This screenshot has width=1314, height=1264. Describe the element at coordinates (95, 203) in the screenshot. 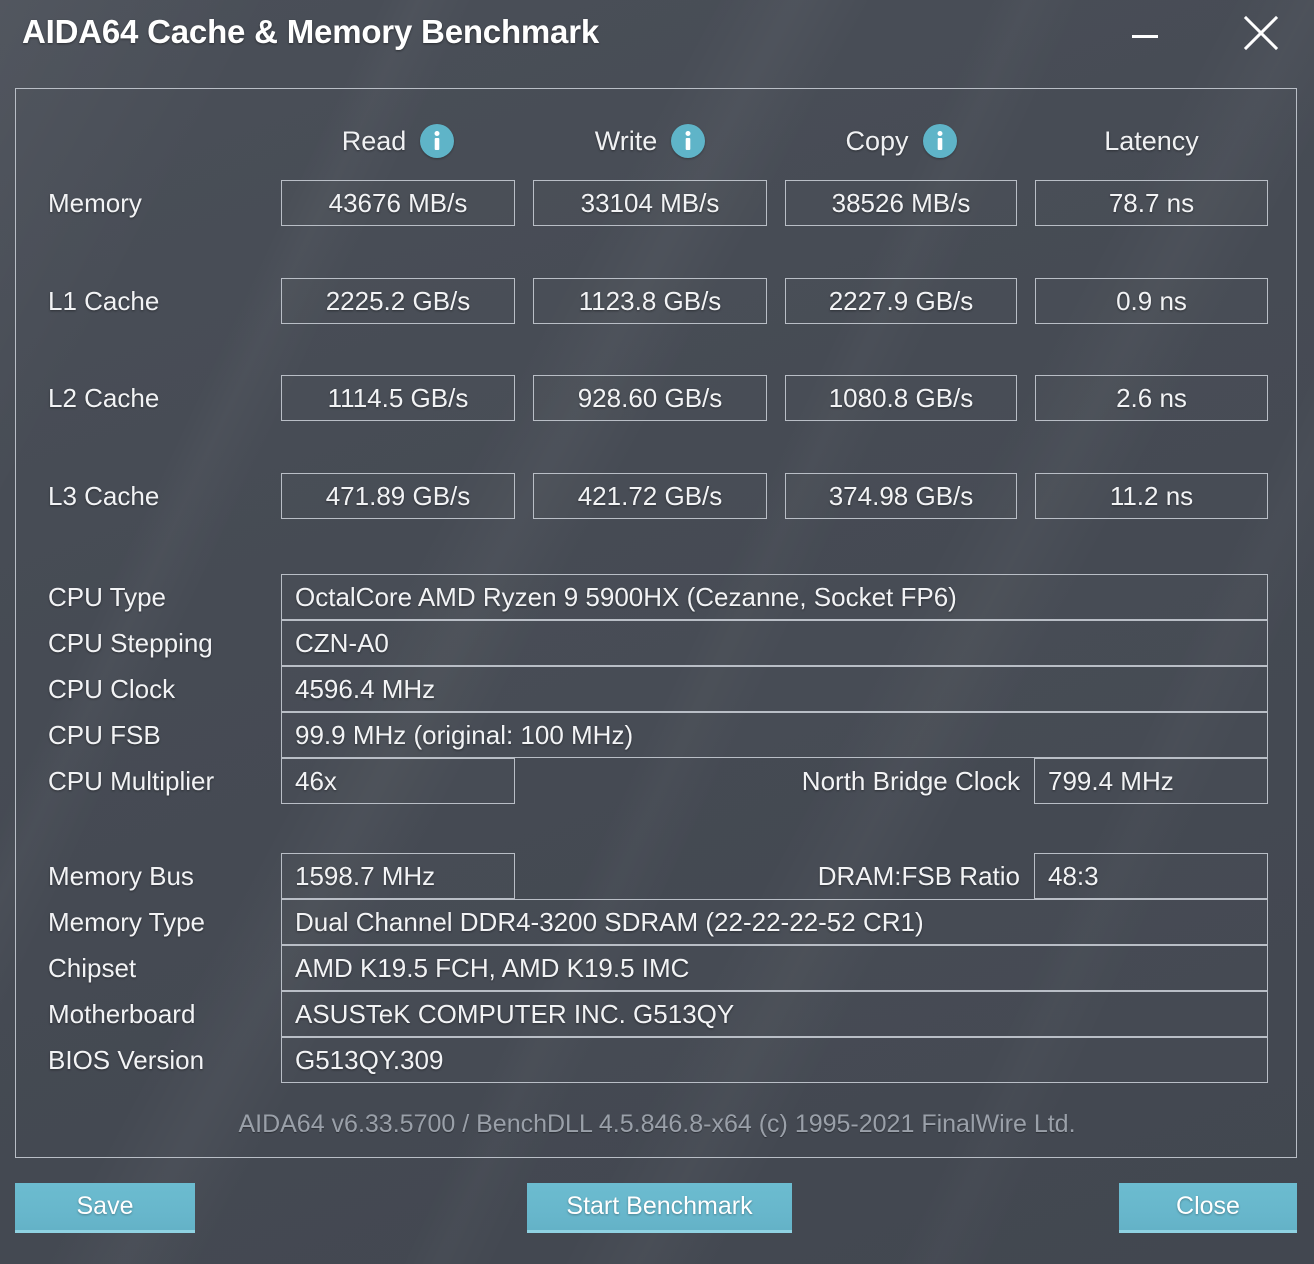

I see `bench-row-label-memory: Memory` at that location.